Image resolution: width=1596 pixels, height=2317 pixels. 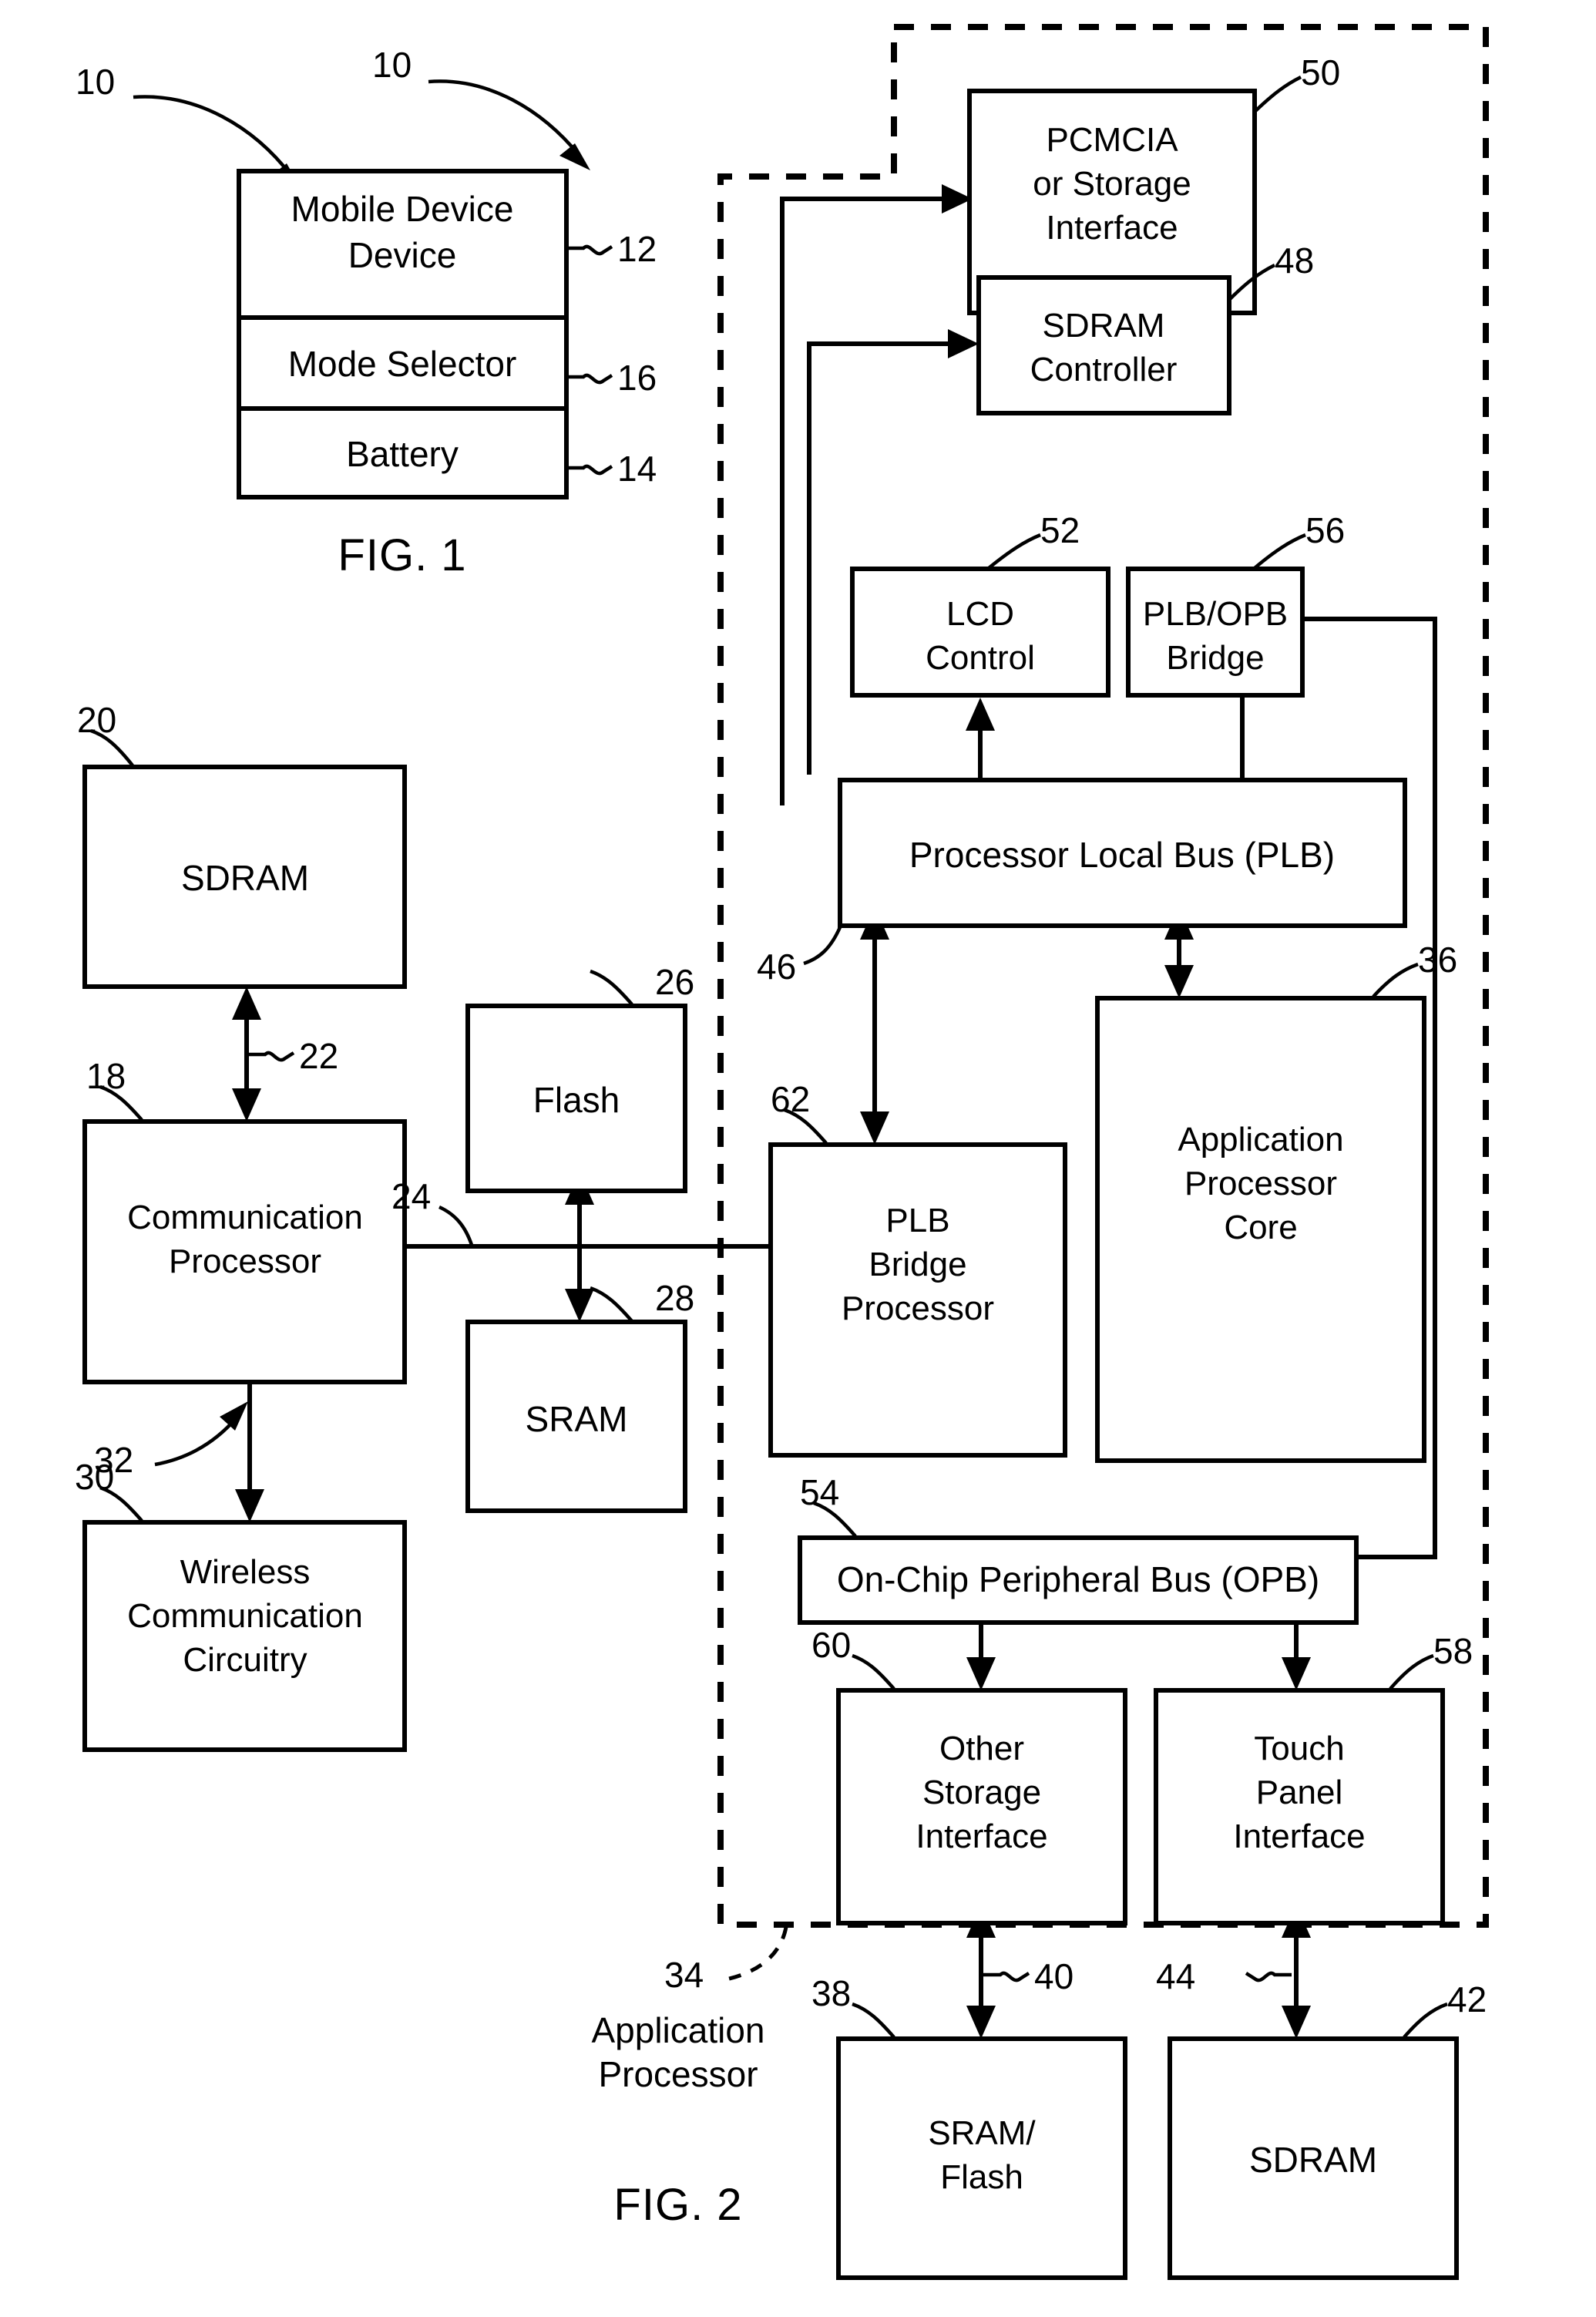 What do you see at coordinates (1297, 1673) in the screenshot?
I see `wire-touch-panel-arrowhead` at bounding box center [1297, 1673].